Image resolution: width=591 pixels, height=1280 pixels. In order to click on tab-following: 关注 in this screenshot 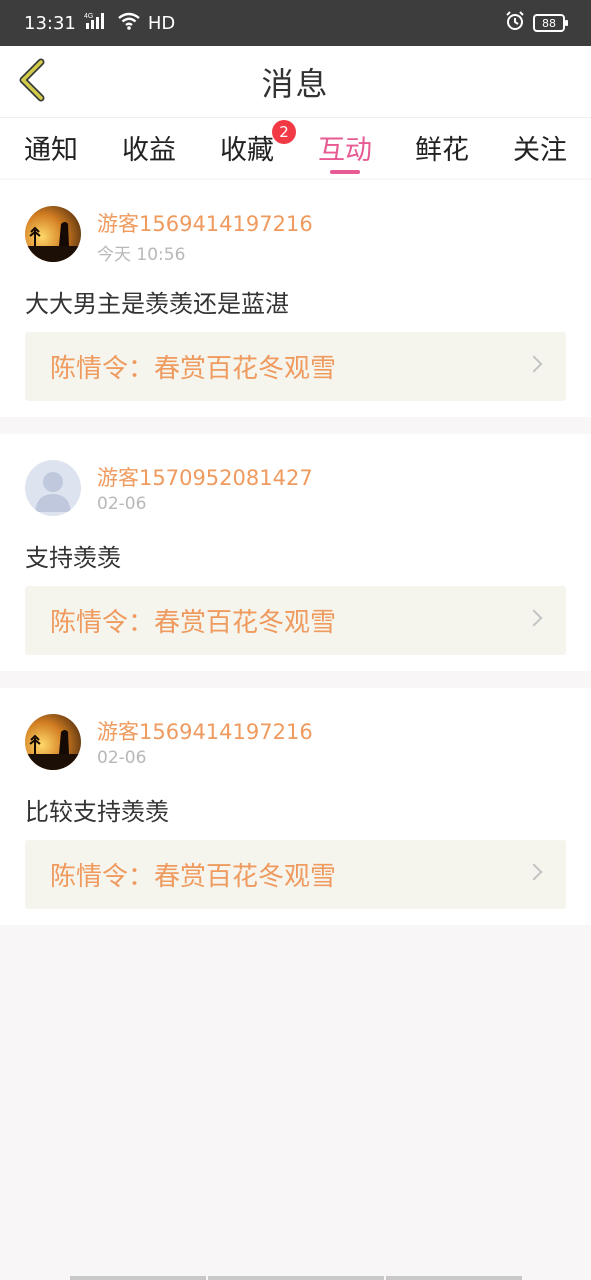, I will do `click(540, 151)`.